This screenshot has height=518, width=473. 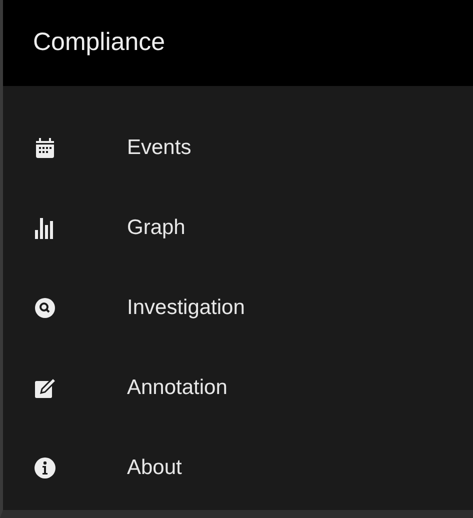 I want to click on search-icon, so click(x=45, y=308).